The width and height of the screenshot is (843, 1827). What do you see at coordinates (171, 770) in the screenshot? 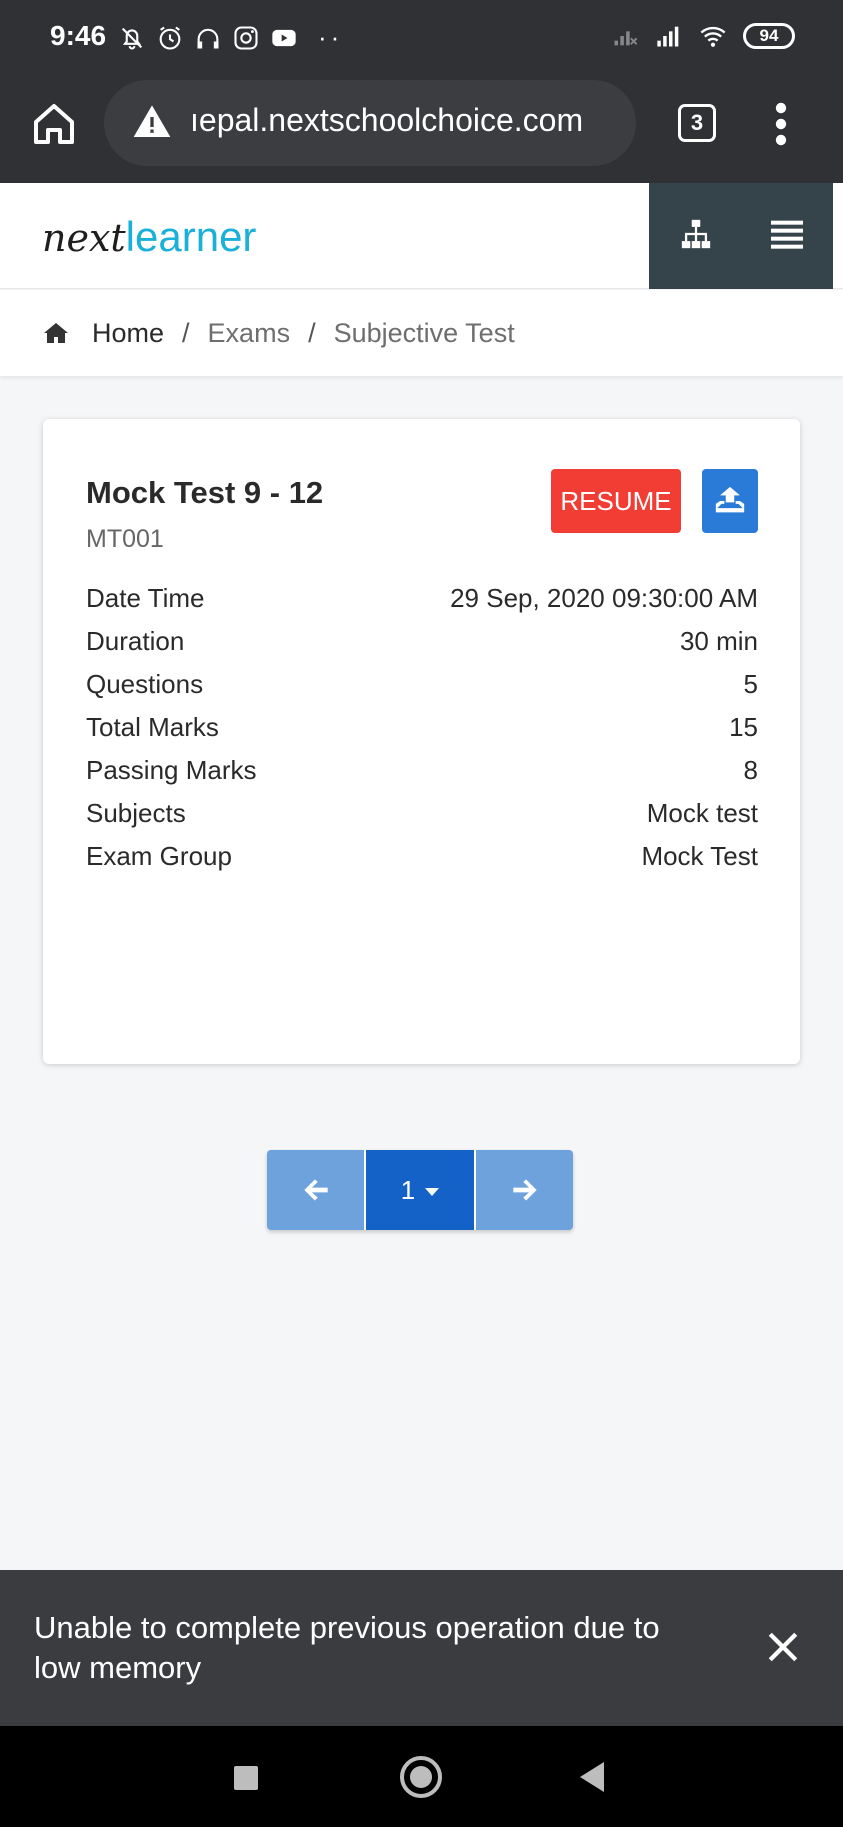
I see `detail-label: Passing Marks` at bounding box center [171, 770].